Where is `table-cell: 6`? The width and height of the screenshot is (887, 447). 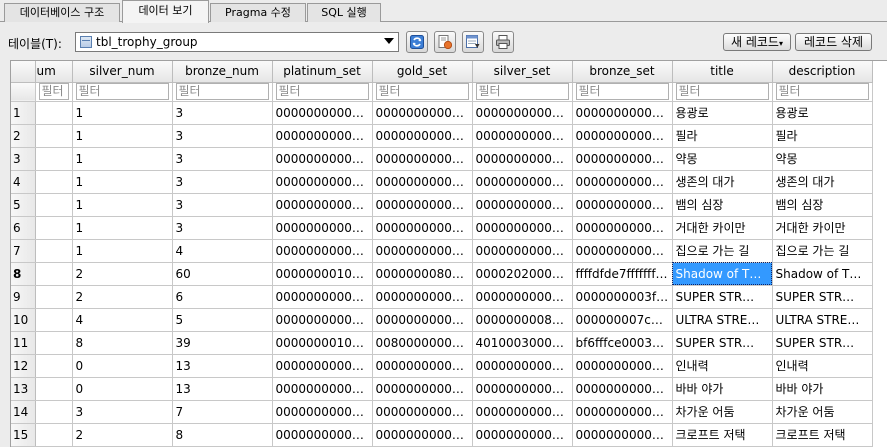 table-cell: 6 is located at coordinates (222, 297).